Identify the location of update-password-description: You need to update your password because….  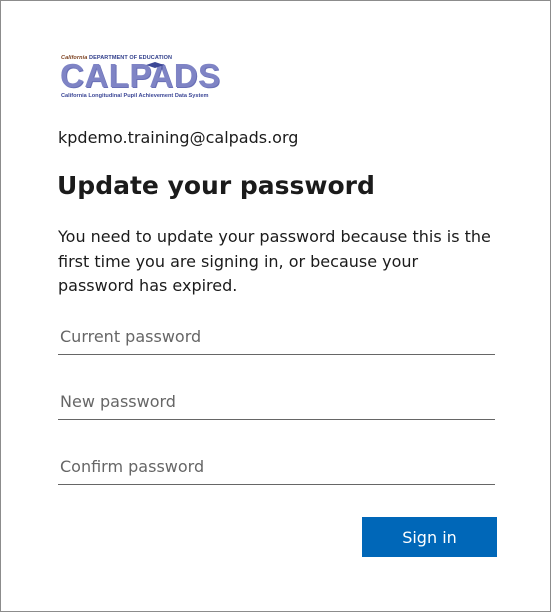
(274, 261).